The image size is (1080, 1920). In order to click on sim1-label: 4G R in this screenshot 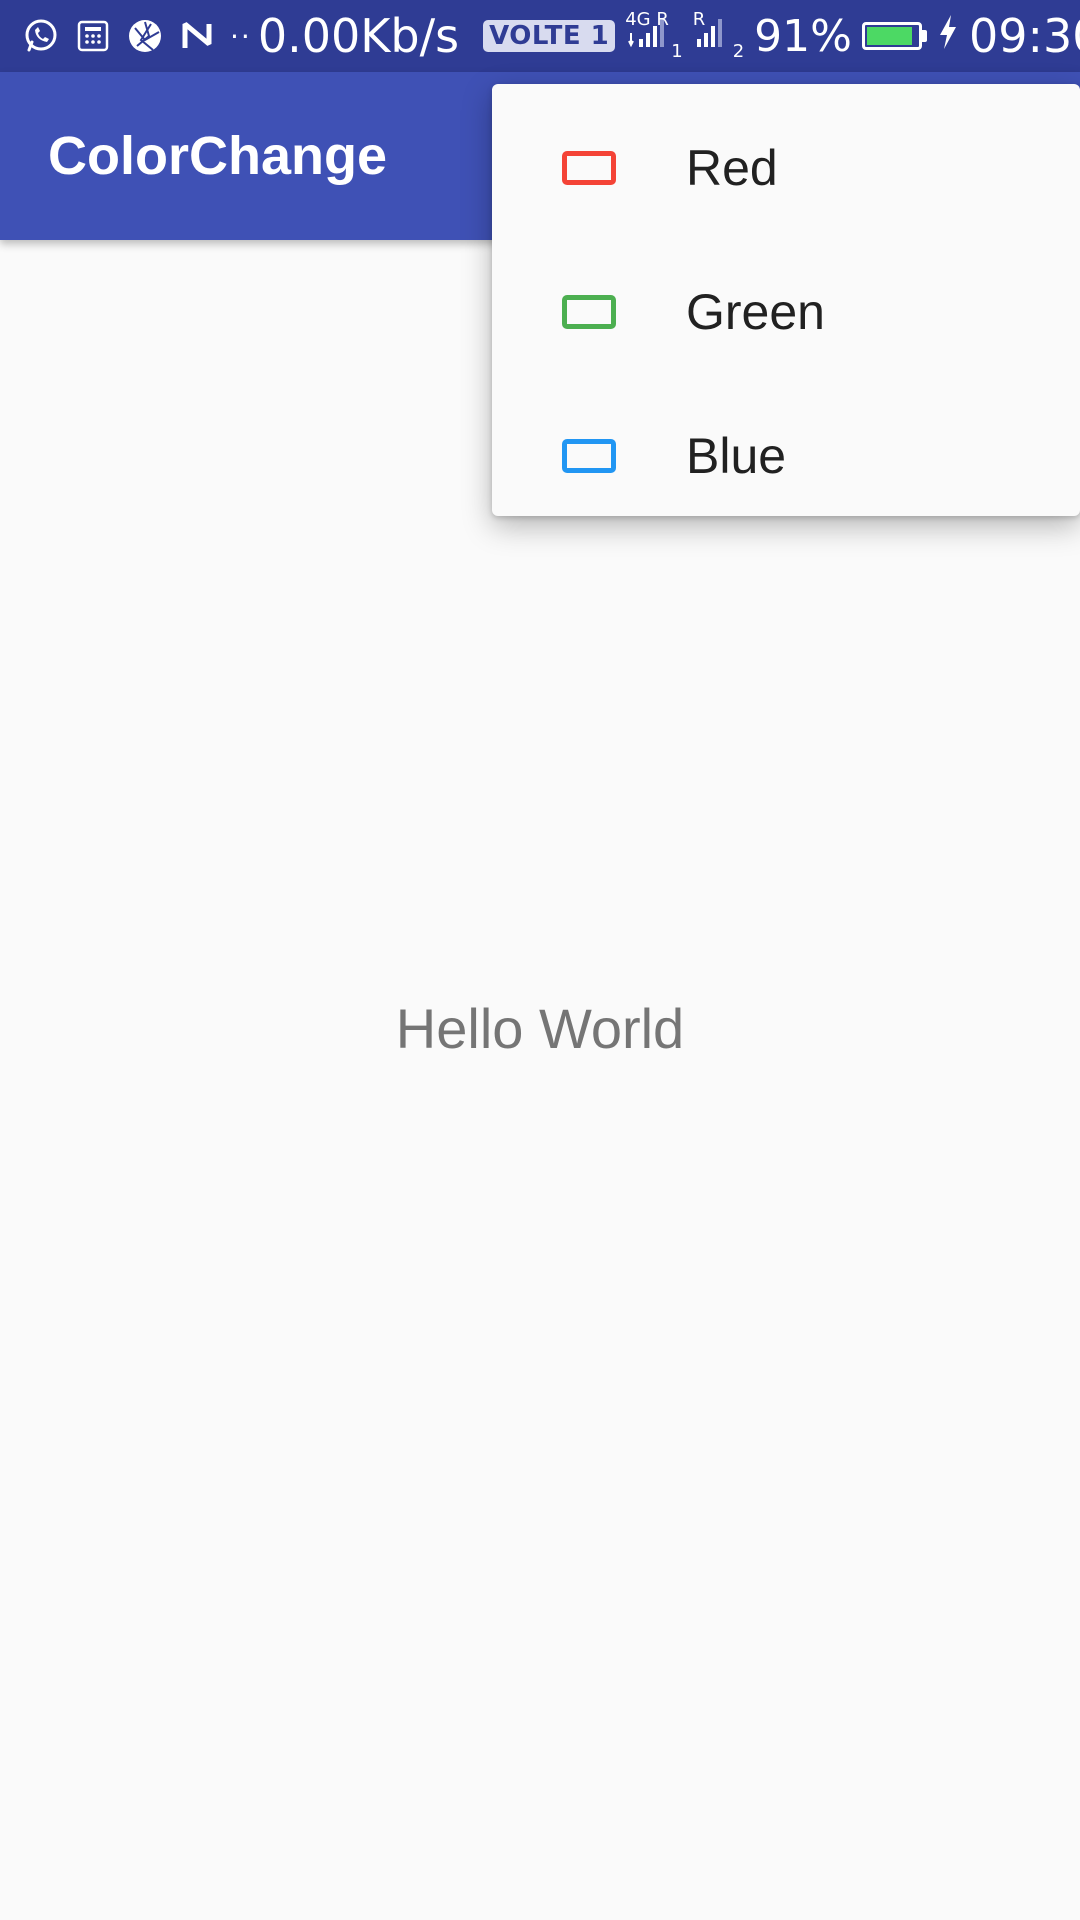, I will do `click(647, 19)`.